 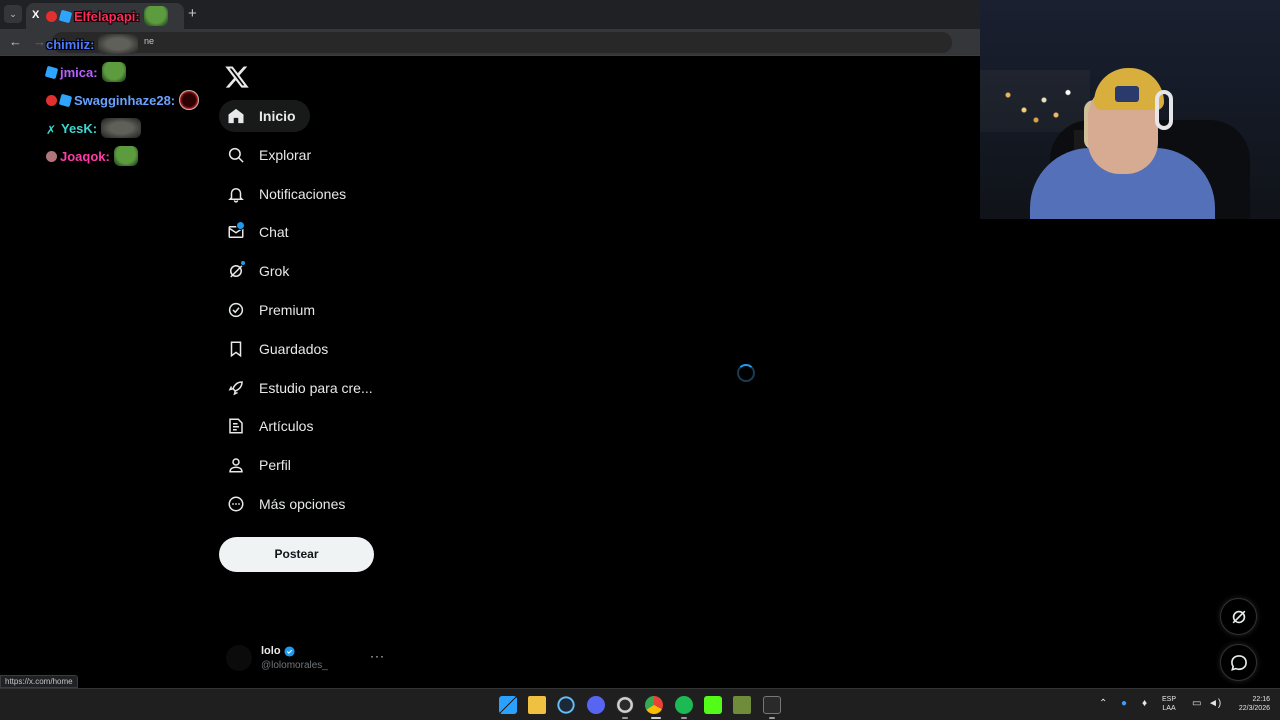 What do you see at coordinates (70, 44) in the screenshot?
I see `chat-username: chimiiz:` at bounding box center [70, 44].